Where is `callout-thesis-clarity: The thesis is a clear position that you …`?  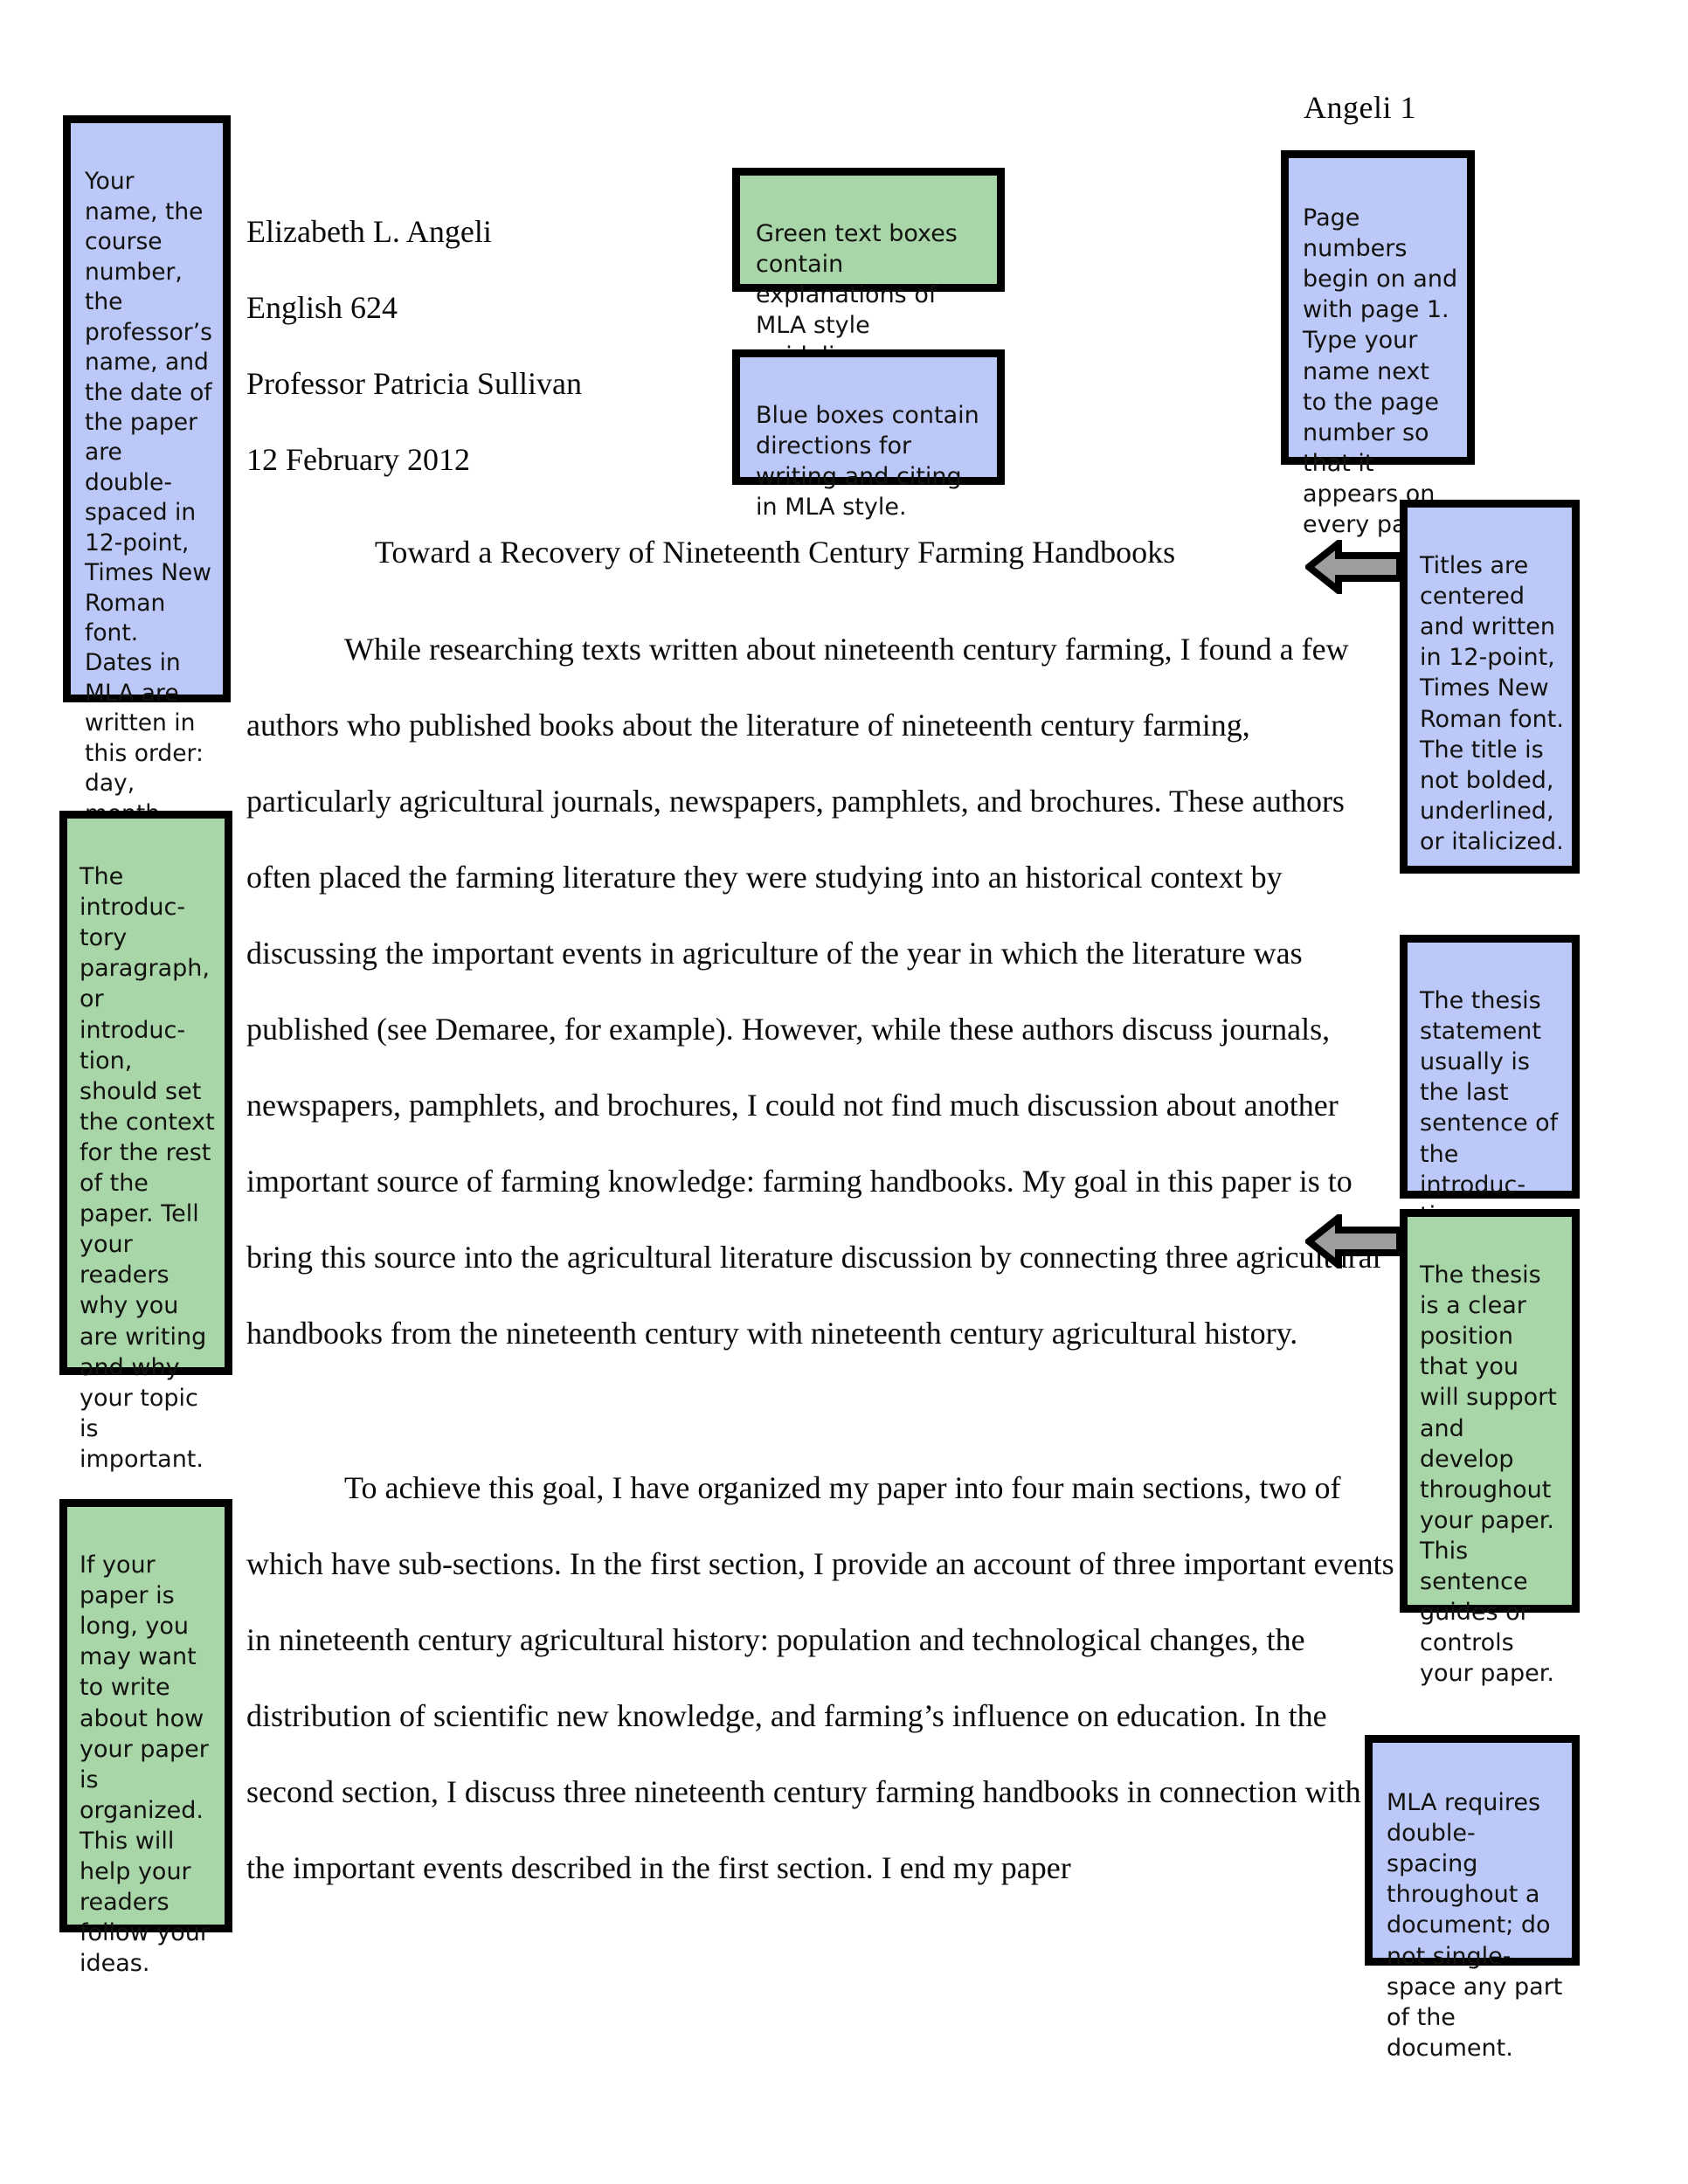
callout-thesis-clarity: The thesis is a clear position that you … is located at coordinates (1490, 1448).